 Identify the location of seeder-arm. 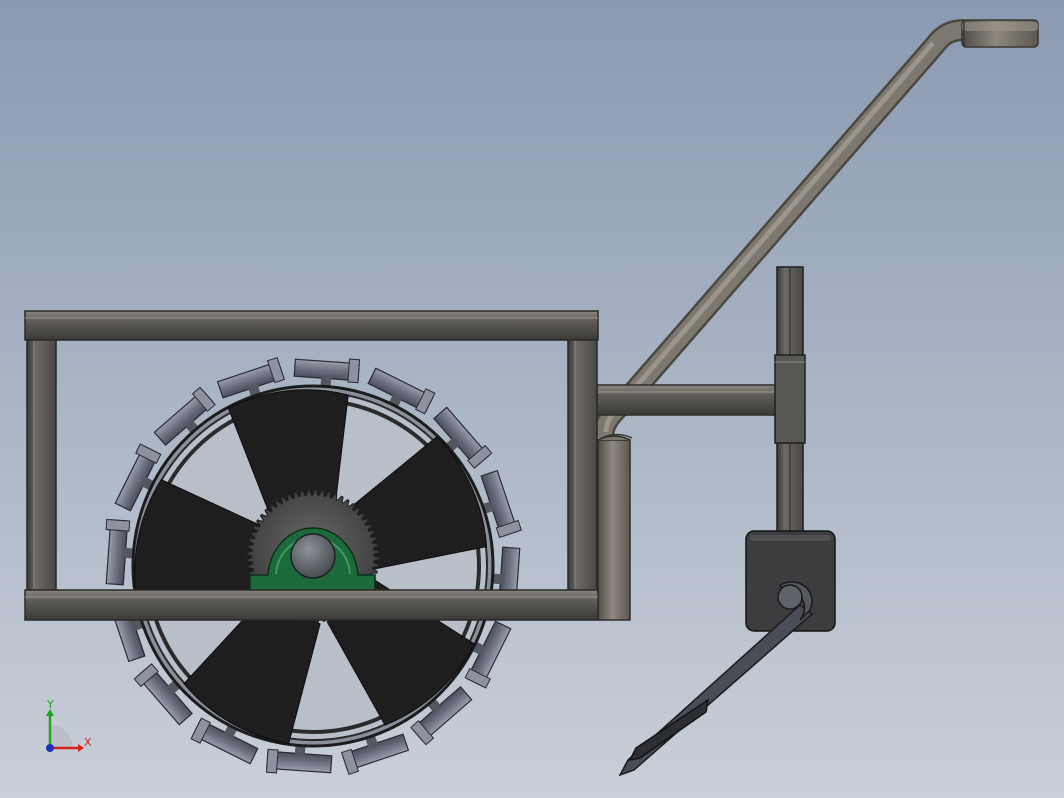
(688, 400).